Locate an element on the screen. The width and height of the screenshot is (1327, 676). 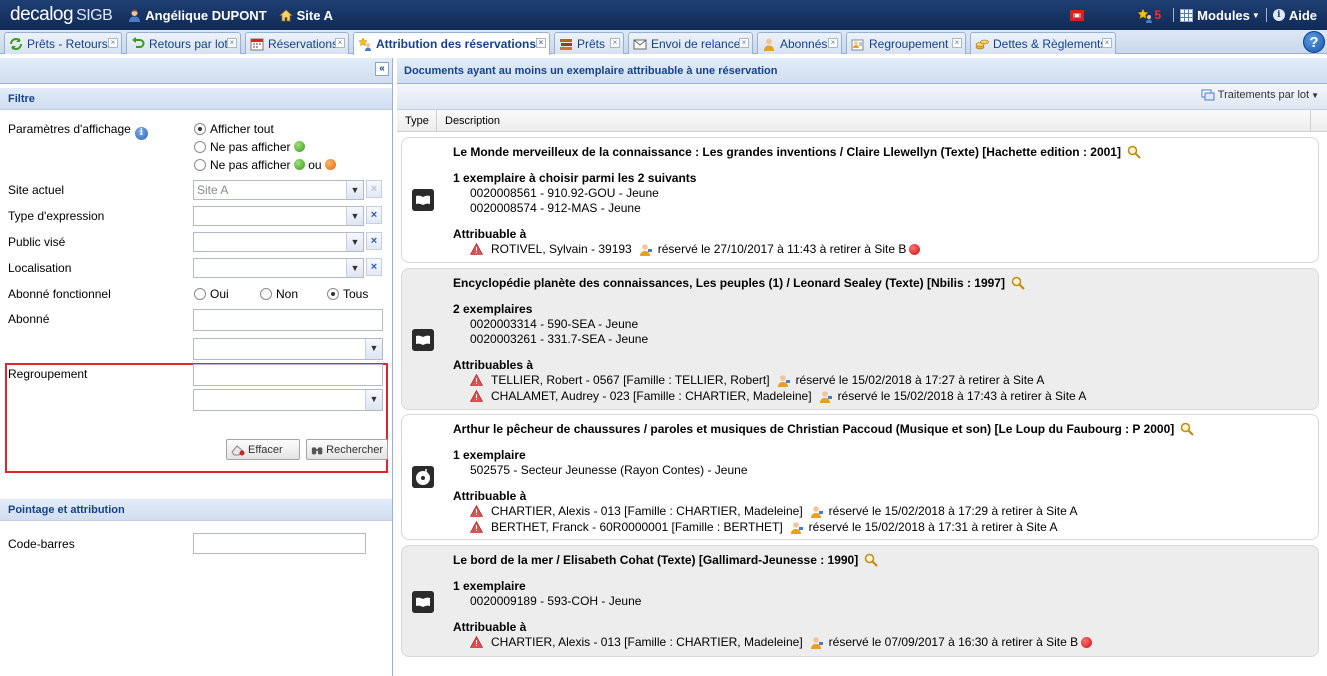
search-button: Rechercher is located at coordinates (347, 449).